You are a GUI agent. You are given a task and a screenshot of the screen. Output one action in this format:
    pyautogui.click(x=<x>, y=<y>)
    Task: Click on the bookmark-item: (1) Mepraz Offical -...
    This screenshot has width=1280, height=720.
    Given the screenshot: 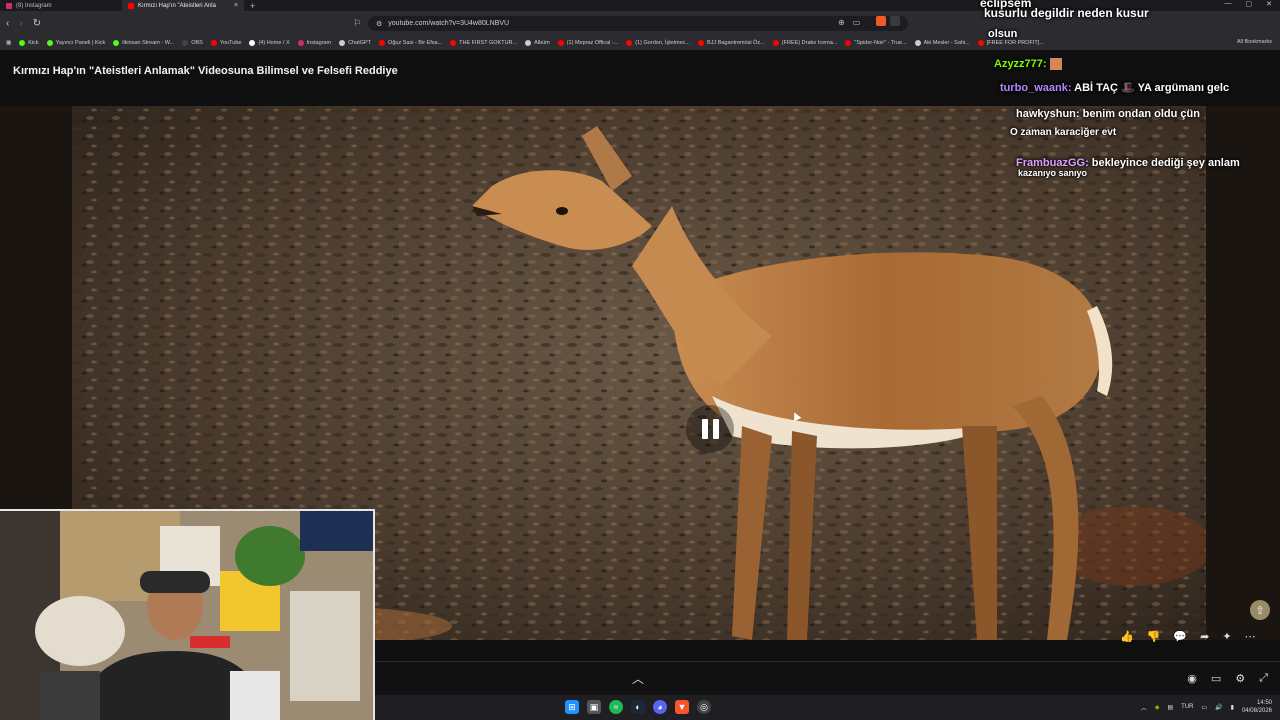 What is the action you would take?
    pyautogui.click(x=588, y=43)
    